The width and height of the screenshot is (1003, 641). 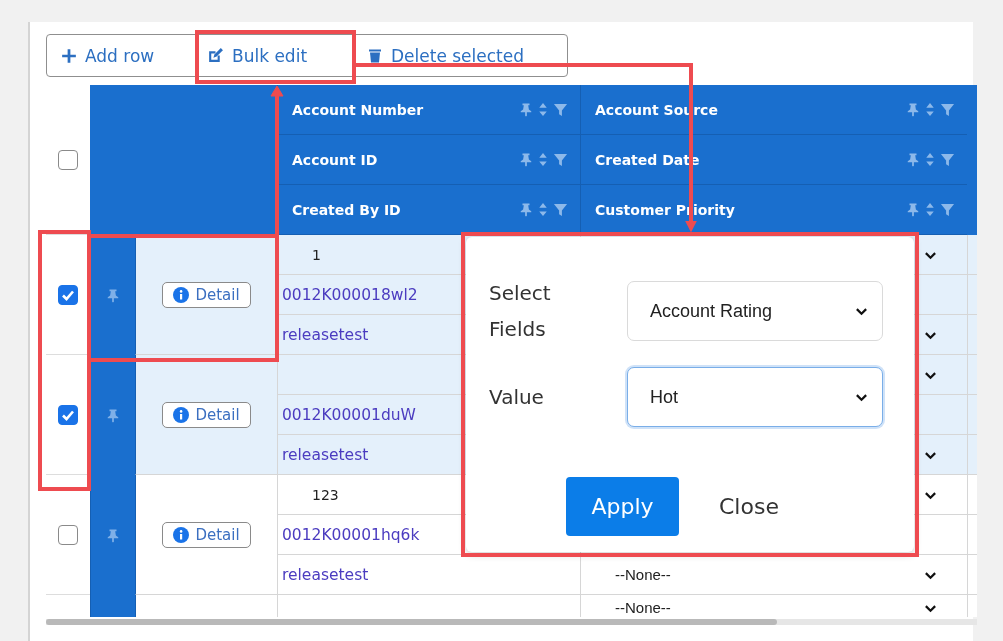 I want to click on column-header: Created By ID, so click(x=428, y=210).